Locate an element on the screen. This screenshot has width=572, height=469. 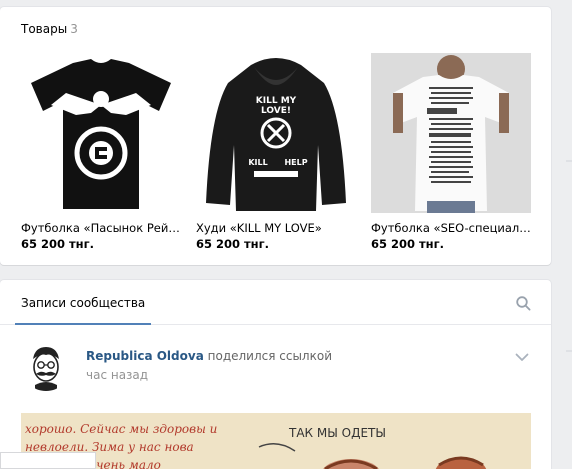
post-action: поделился ссылкой is located at coordinates (269, 356).